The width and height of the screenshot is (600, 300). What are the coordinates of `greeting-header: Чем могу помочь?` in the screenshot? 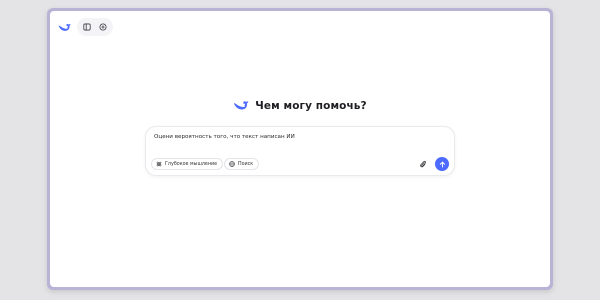 It's located at (300, 105).